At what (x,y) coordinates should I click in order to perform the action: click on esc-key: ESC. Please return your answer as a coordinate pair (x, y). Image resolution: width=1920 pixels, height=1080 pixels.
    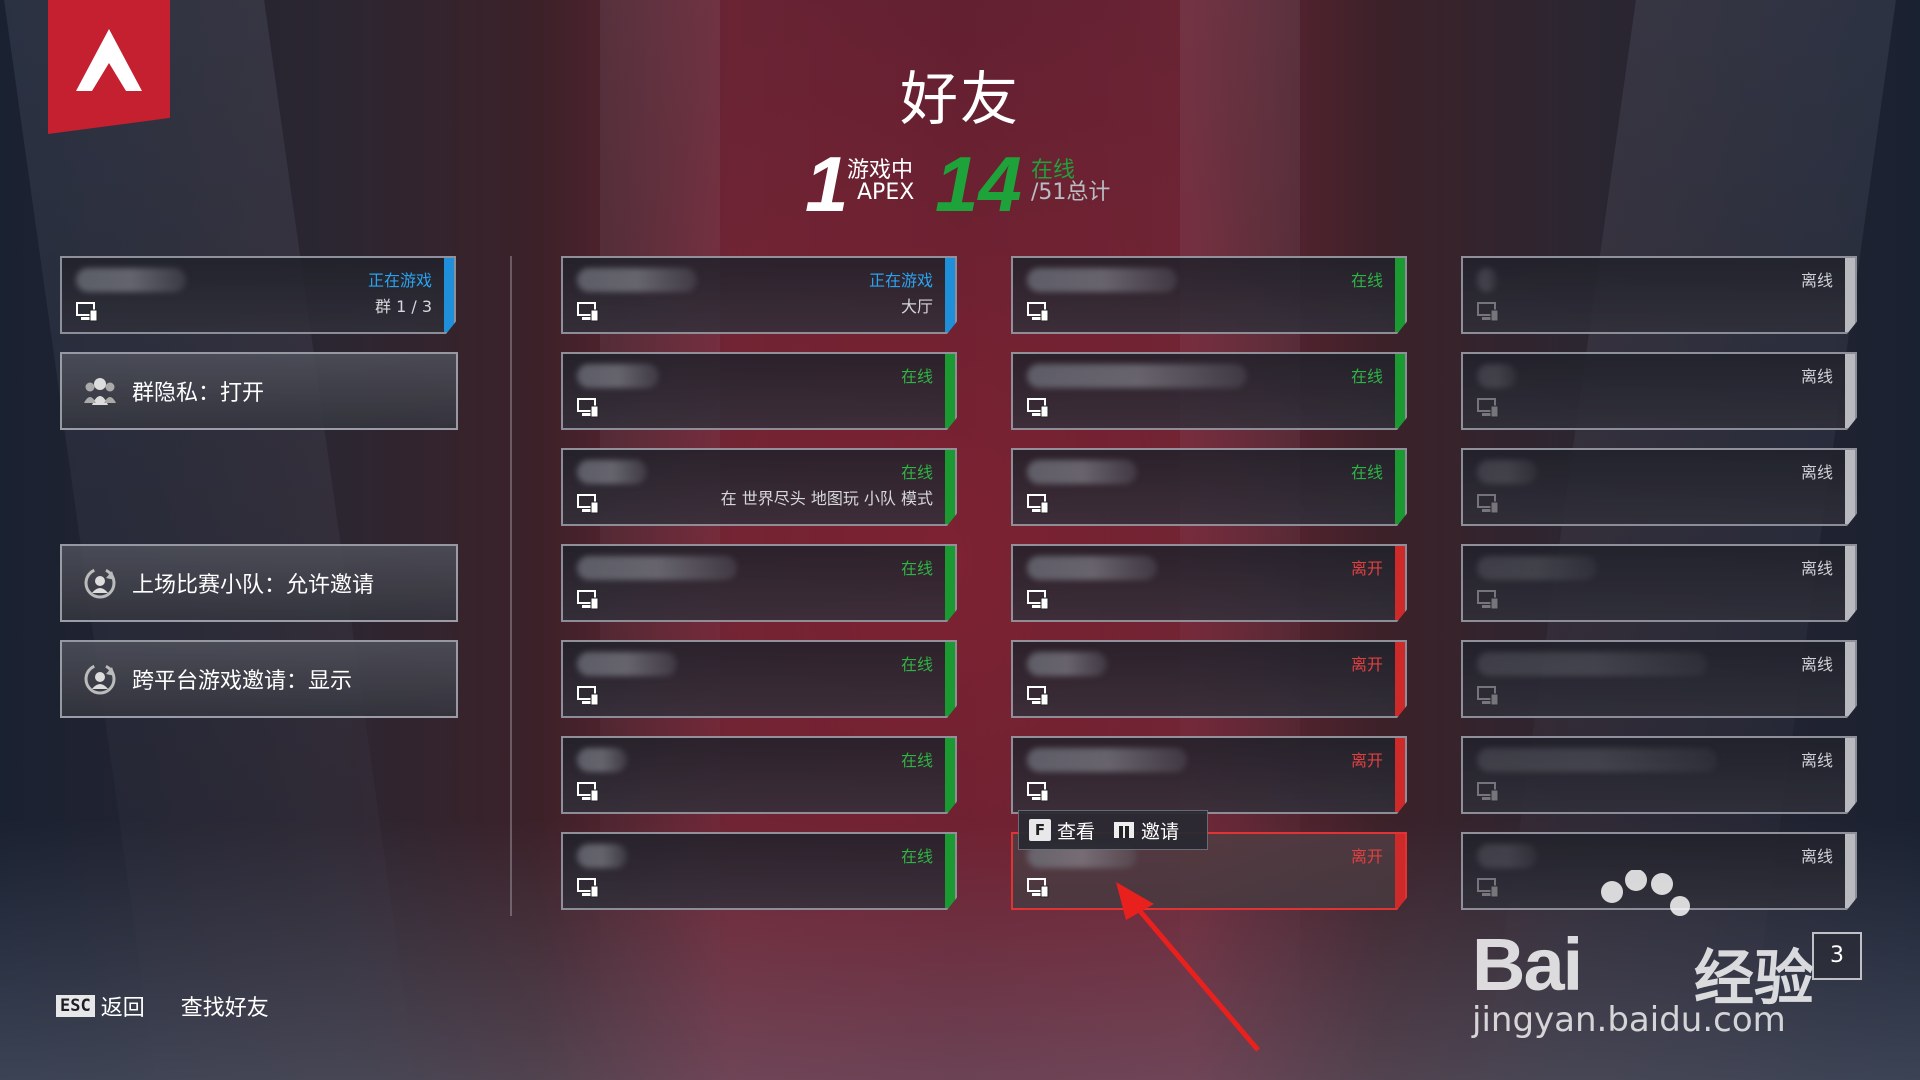
    Looking at the image, I should click on (75, 1006).